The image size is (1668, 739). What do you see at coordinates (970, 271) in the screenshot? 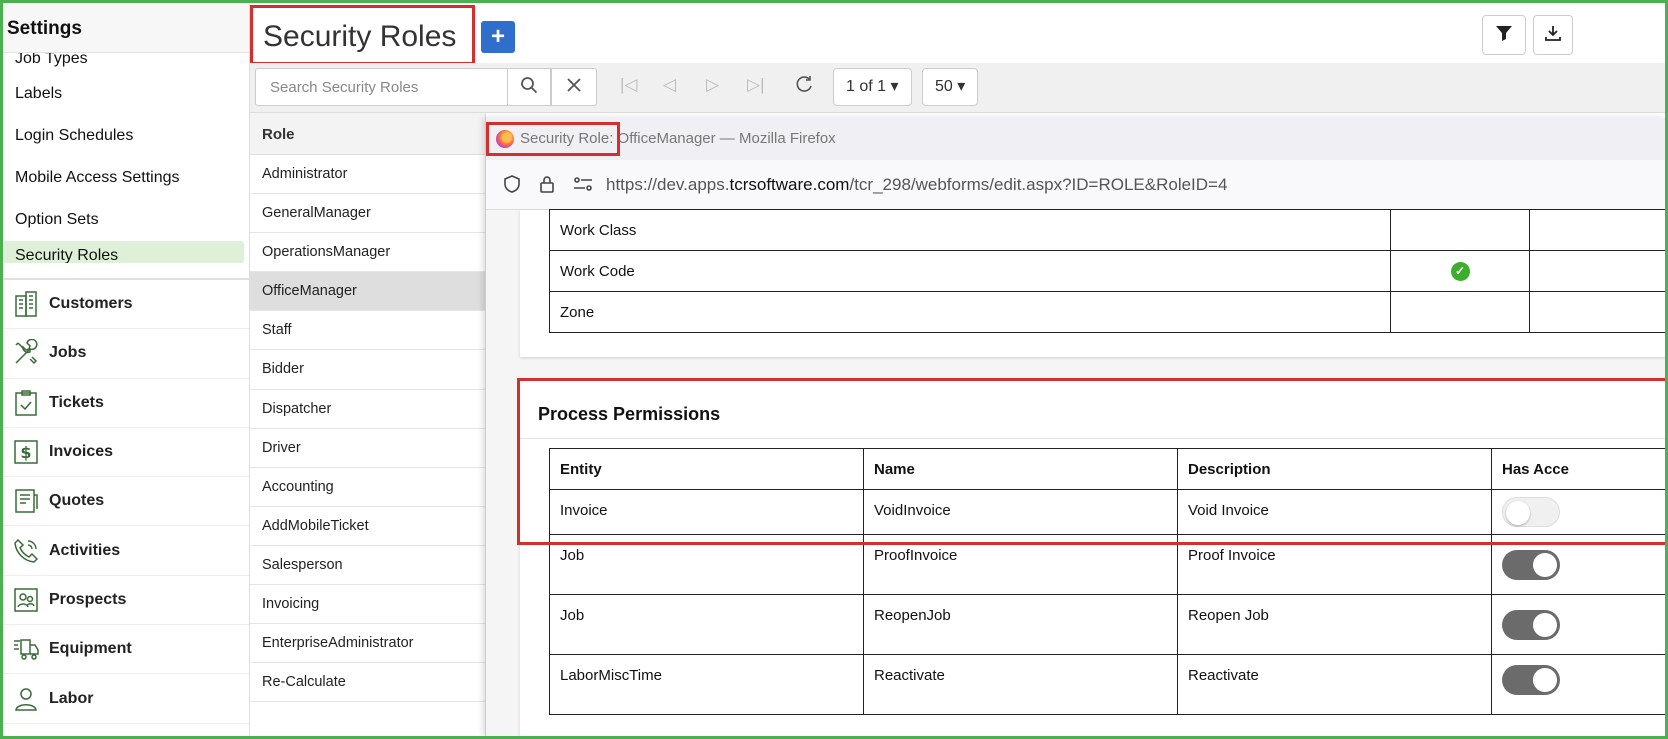
I see `entity-name-cell: Work Code` at bounding box center [970, 271].